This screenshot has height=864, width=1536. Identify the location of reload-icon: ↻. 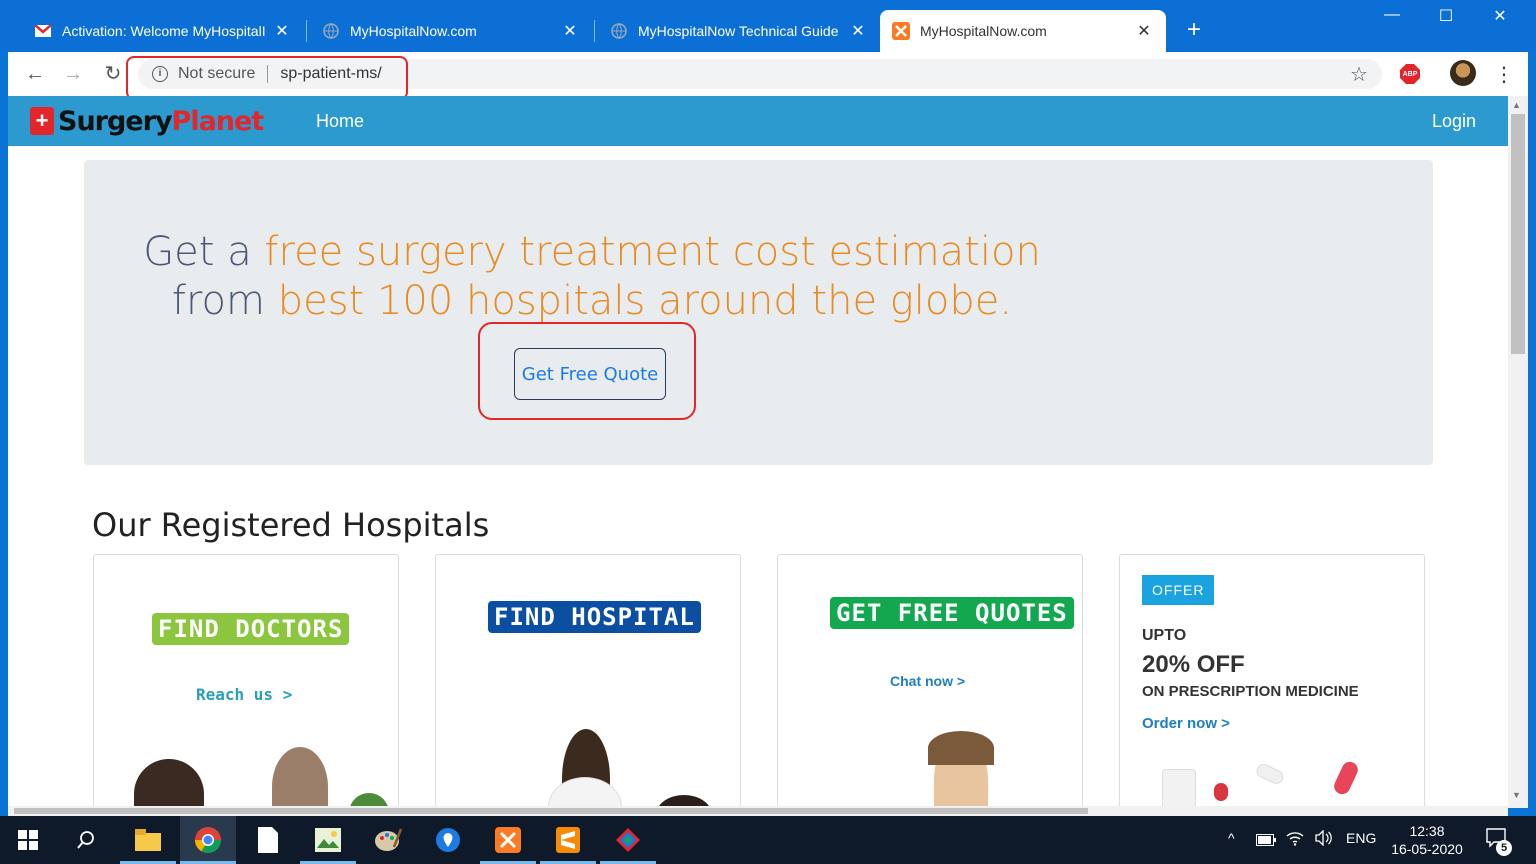
(113, 74).